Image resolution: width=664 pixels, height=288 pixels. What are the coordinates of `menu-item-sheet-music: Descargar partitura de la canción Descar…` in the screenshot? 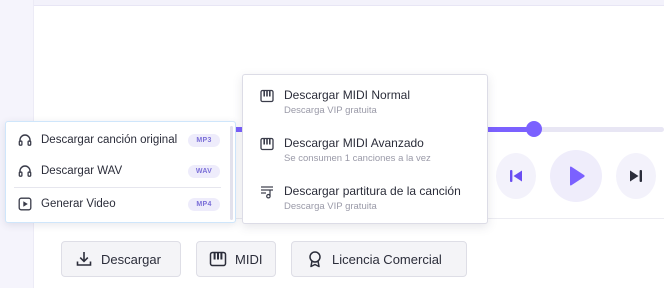 It's located at (366, 191).